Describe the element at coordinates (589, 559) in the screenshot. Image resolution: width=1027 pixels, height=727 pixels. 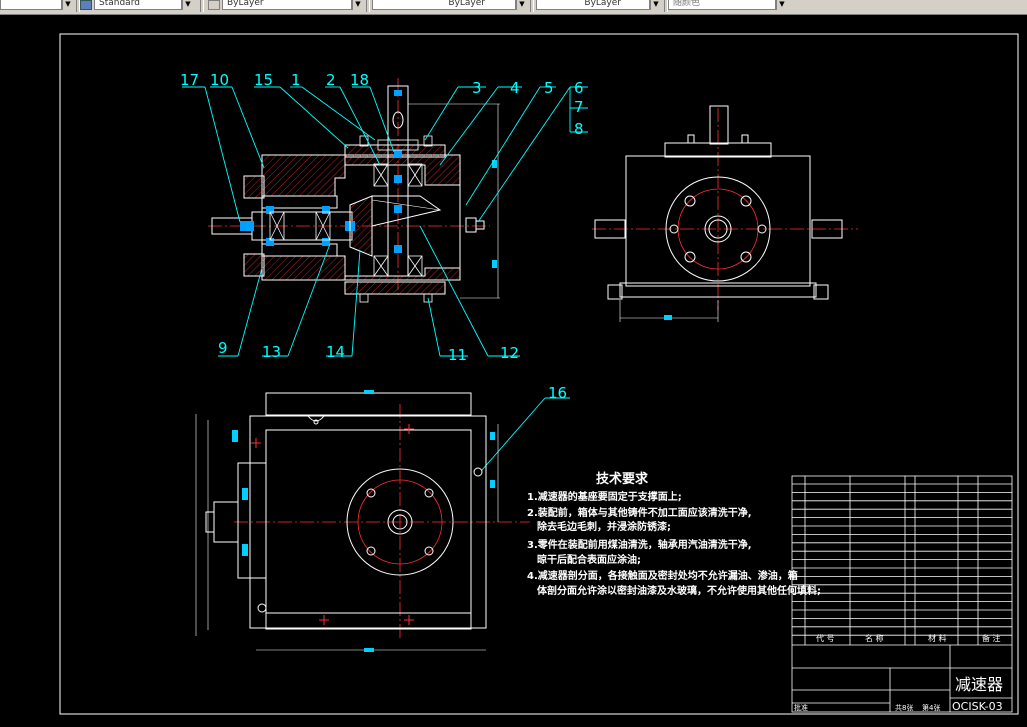
I see `tech-req-line: 晾干后配合表面应涂油;` at that location.